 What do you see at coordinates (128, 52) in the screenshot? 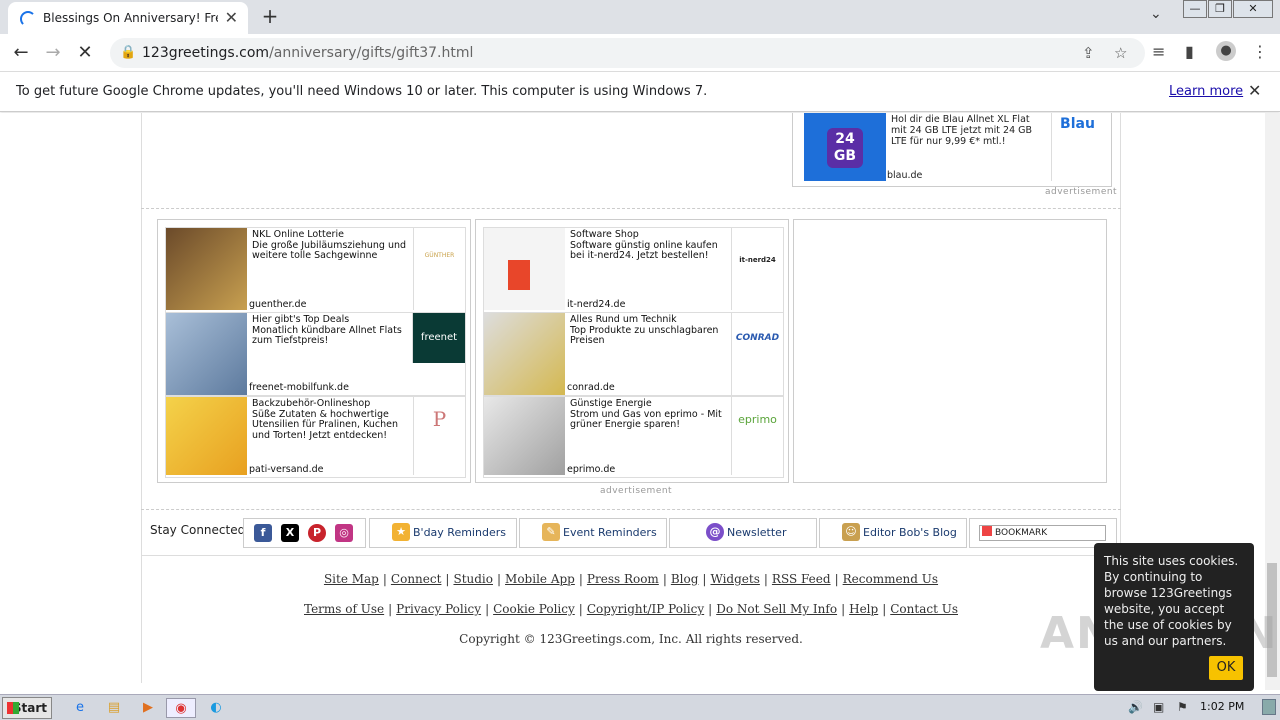
I see `lock-icon: 🔒` at bounding box center [128, 52].